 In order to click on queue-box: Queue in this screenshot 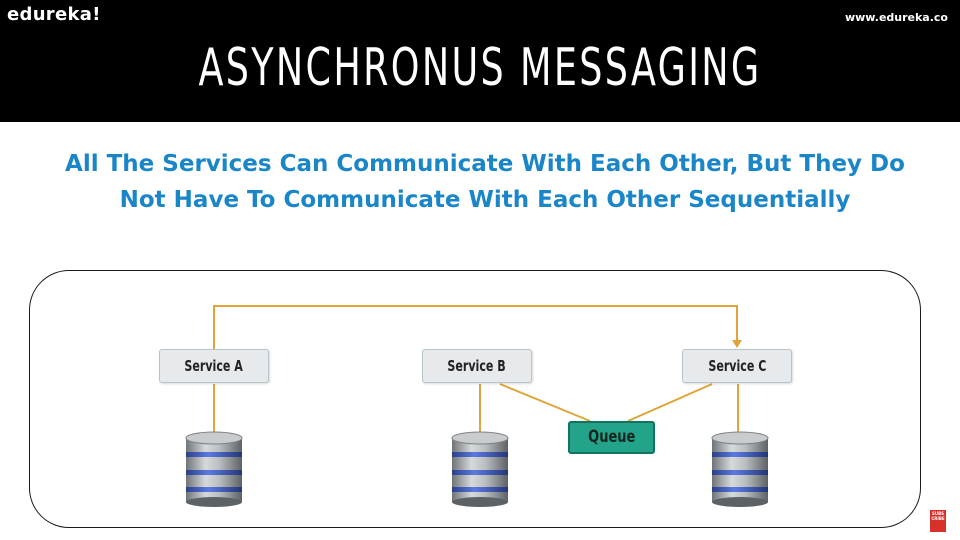, I will do `click(611, 437)`.